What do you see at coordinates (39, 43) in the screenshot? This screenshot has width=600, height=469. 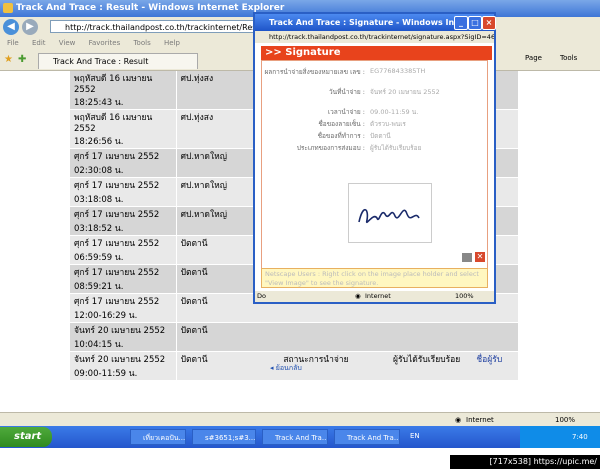 I see `menu-edit: Edit` at bounding box center [39, 43].